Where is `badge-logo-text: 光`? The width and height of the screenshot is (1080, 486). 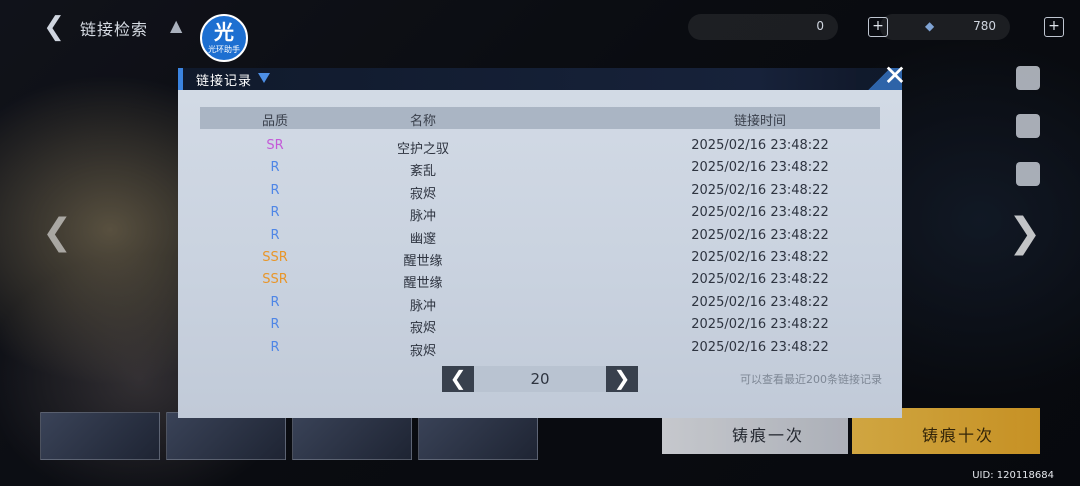
badge-logo-text: 光 is located at coordinates (224, 32).